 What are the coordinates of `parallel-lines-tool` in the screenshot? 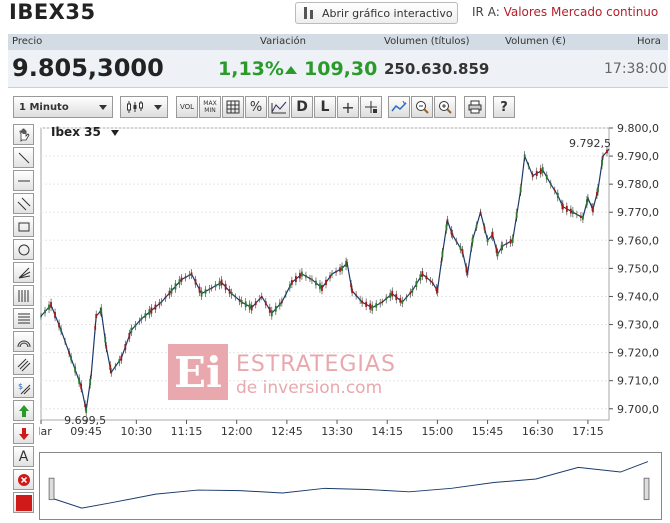 It's located at (23, 364).